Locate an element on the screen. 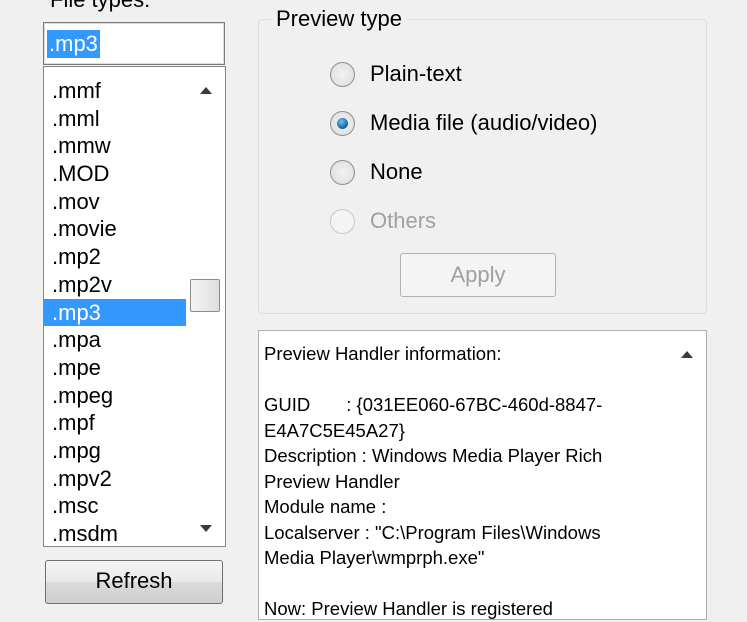  radio-media-file-label: Media file (audio/video) is located at coordinates (484, 122).